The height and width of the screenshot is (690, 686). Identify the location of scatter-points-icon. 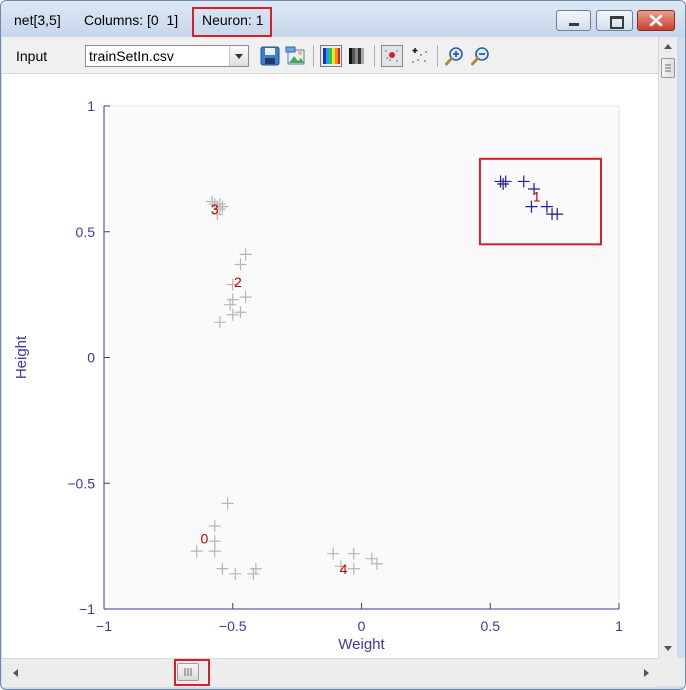
(420, 56).